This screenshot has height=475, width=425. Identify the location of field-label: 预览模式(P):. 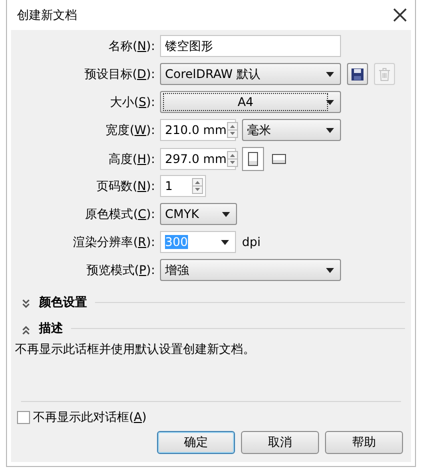
(120, 270).